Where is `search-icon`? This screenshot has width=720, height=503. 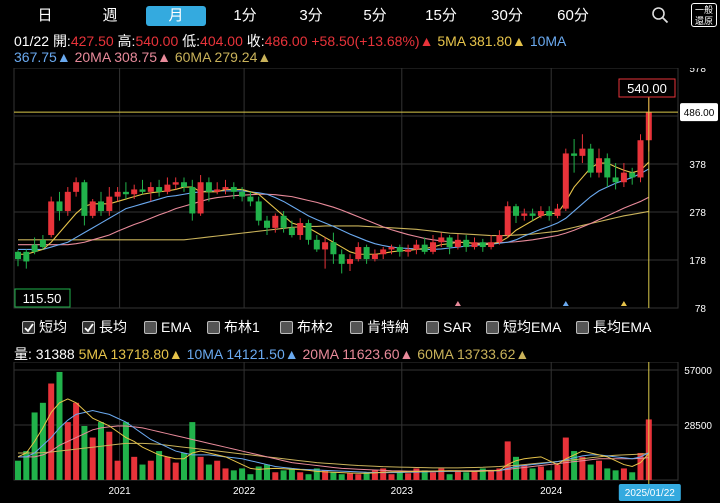
search-icon is located at coordinates (660, 15).